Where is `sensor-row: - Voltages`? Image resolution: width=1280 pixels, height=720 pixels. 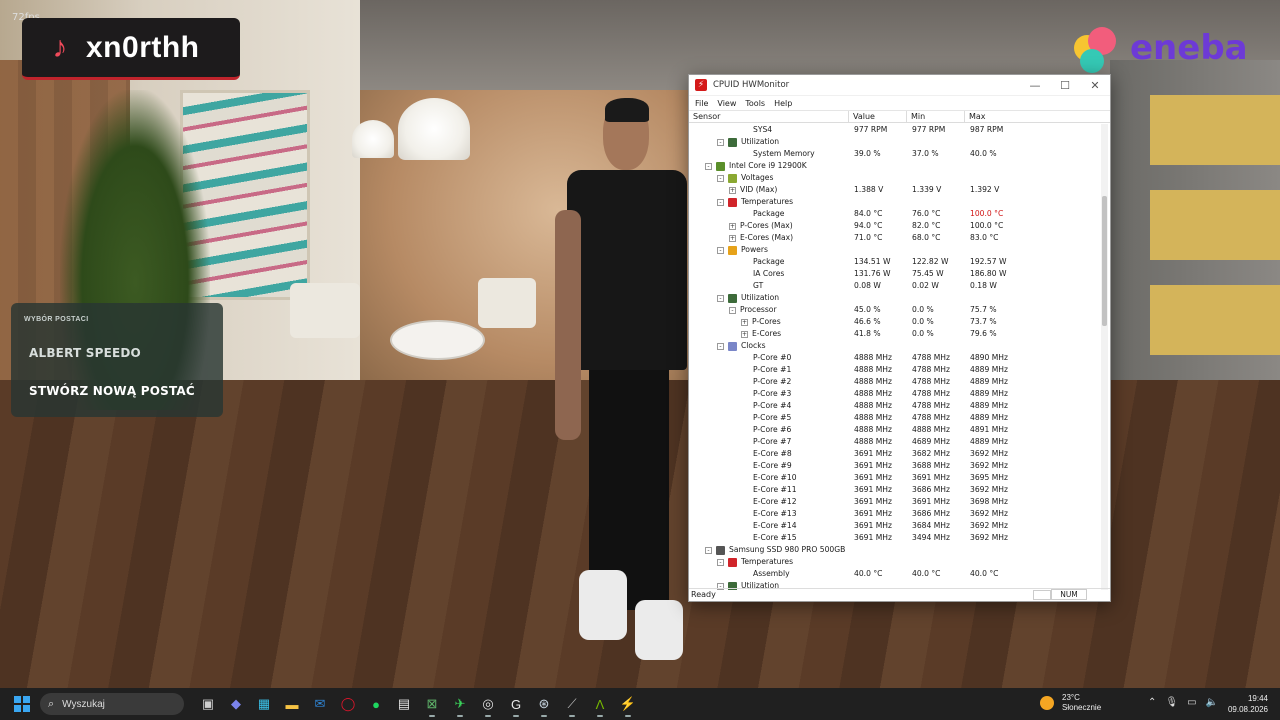
sensor-row: - Voltages is located at coordinates (895, 178).